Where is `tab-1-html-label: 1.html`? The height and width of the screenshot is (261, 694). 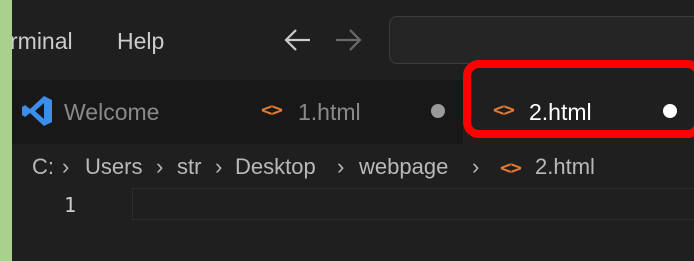
tab-1-html-label: 1.html is located at coordinates (329, 112).